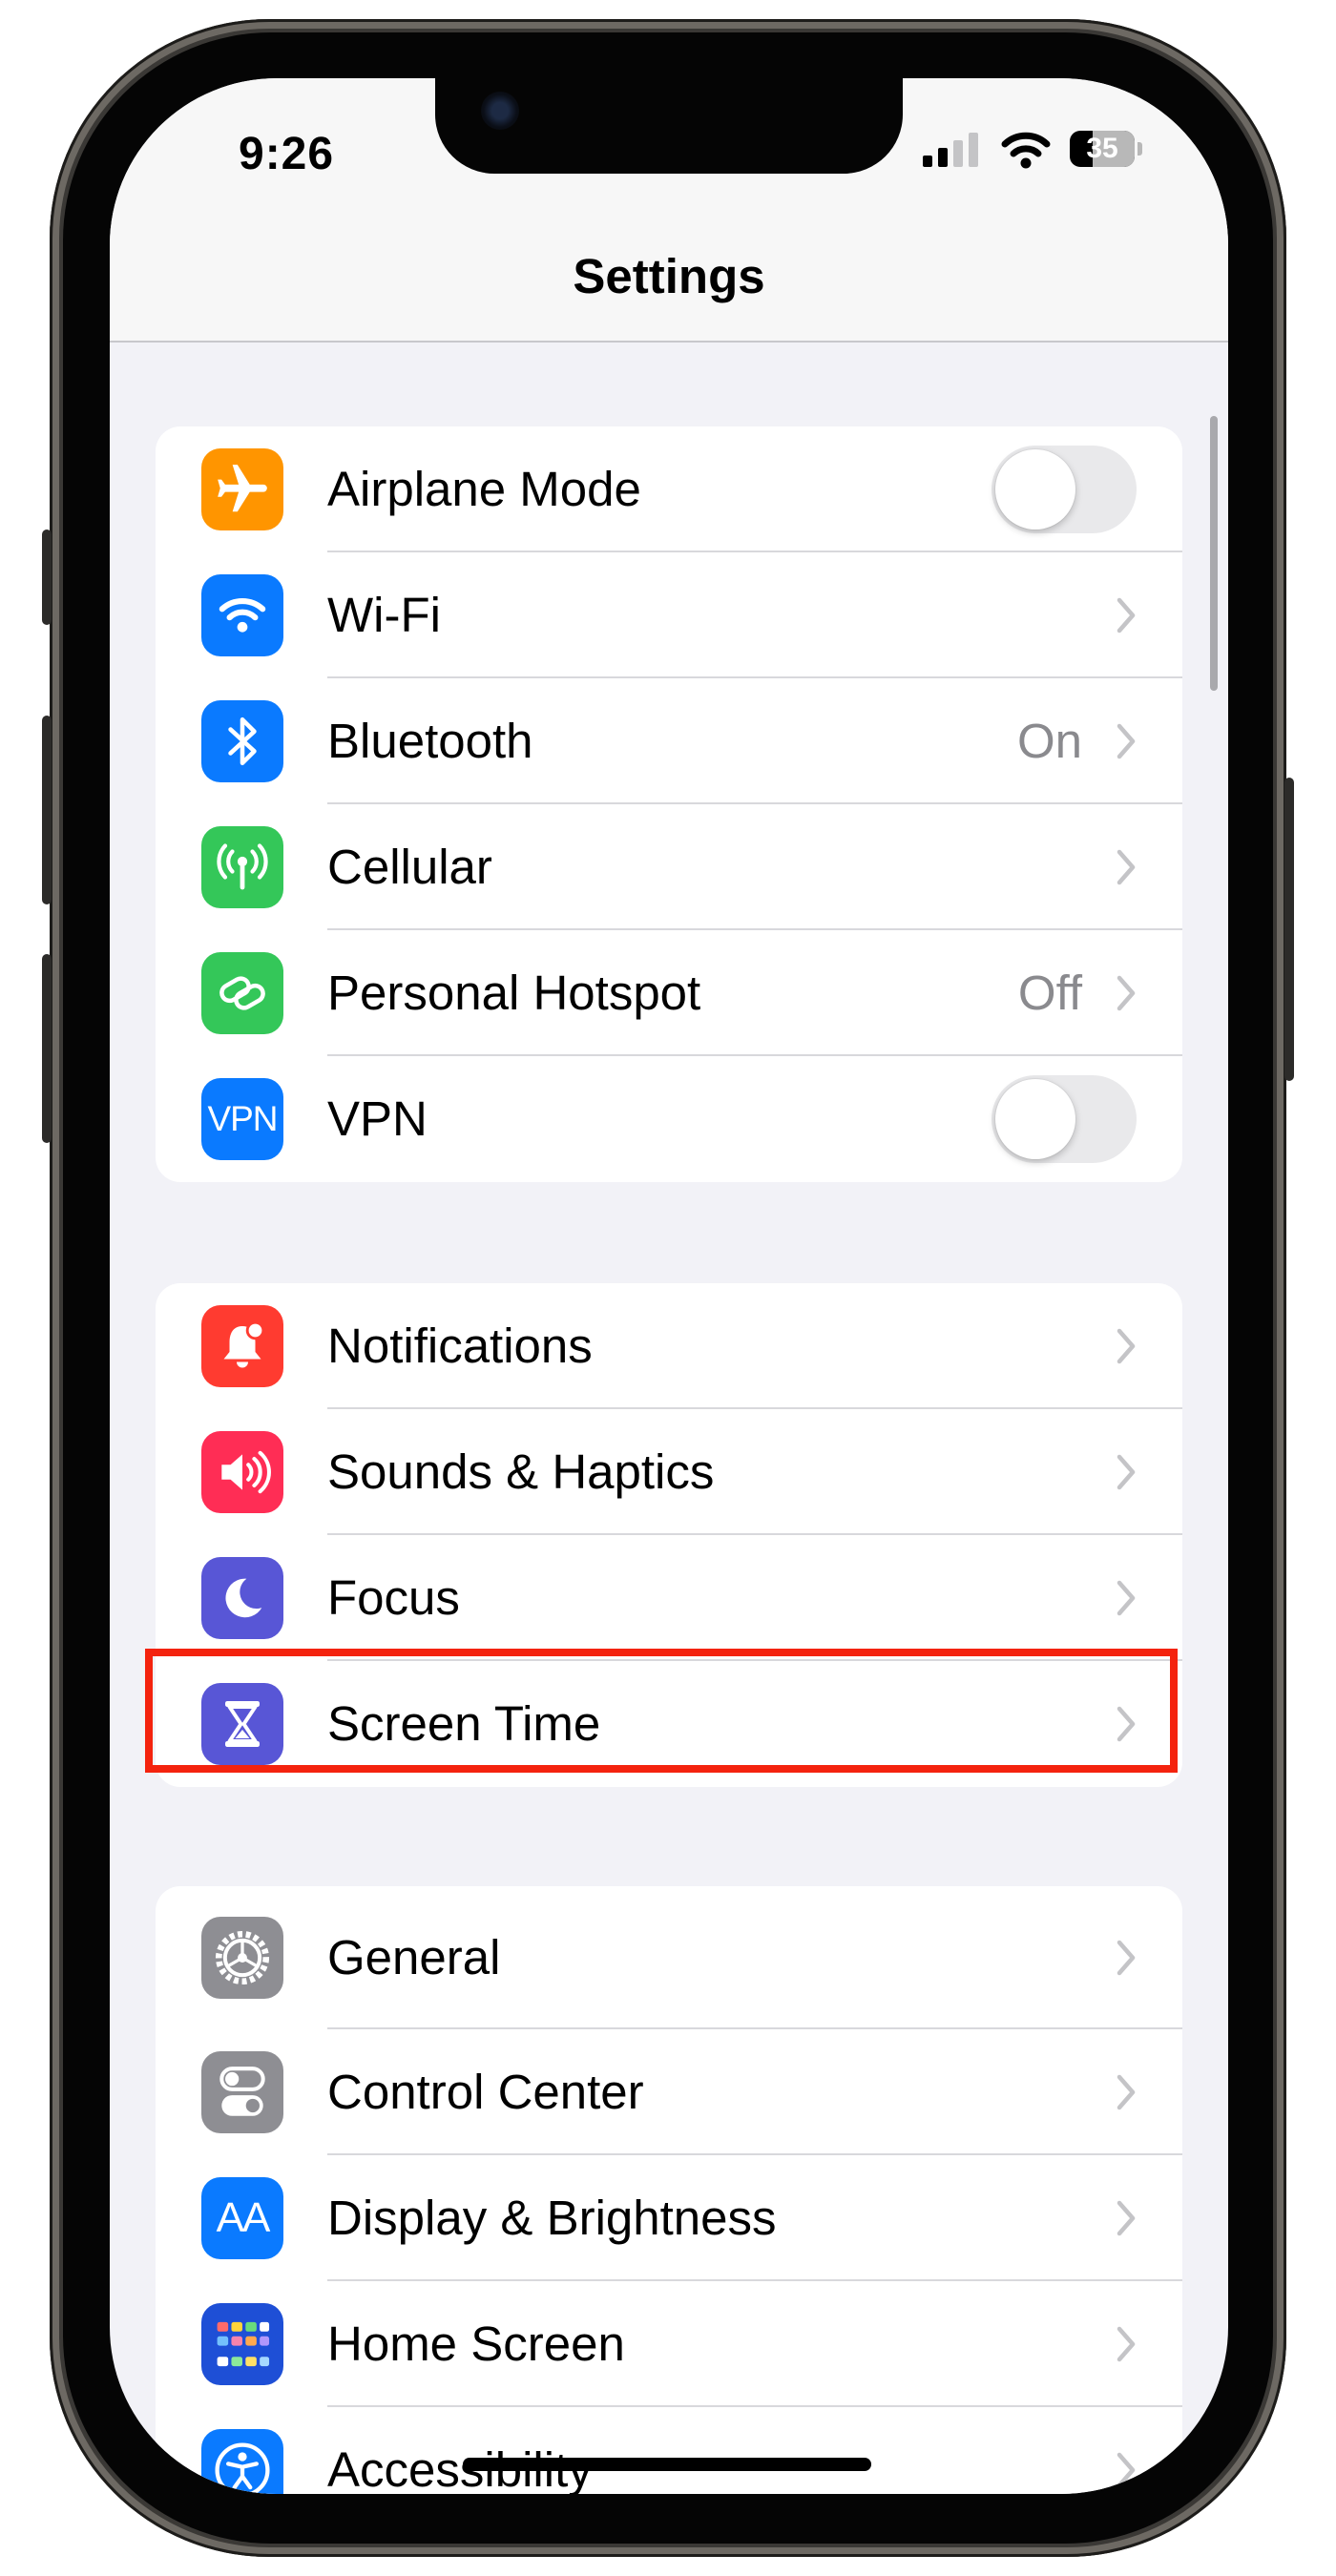  I want to click on battery-tip, so click(1140, 149).